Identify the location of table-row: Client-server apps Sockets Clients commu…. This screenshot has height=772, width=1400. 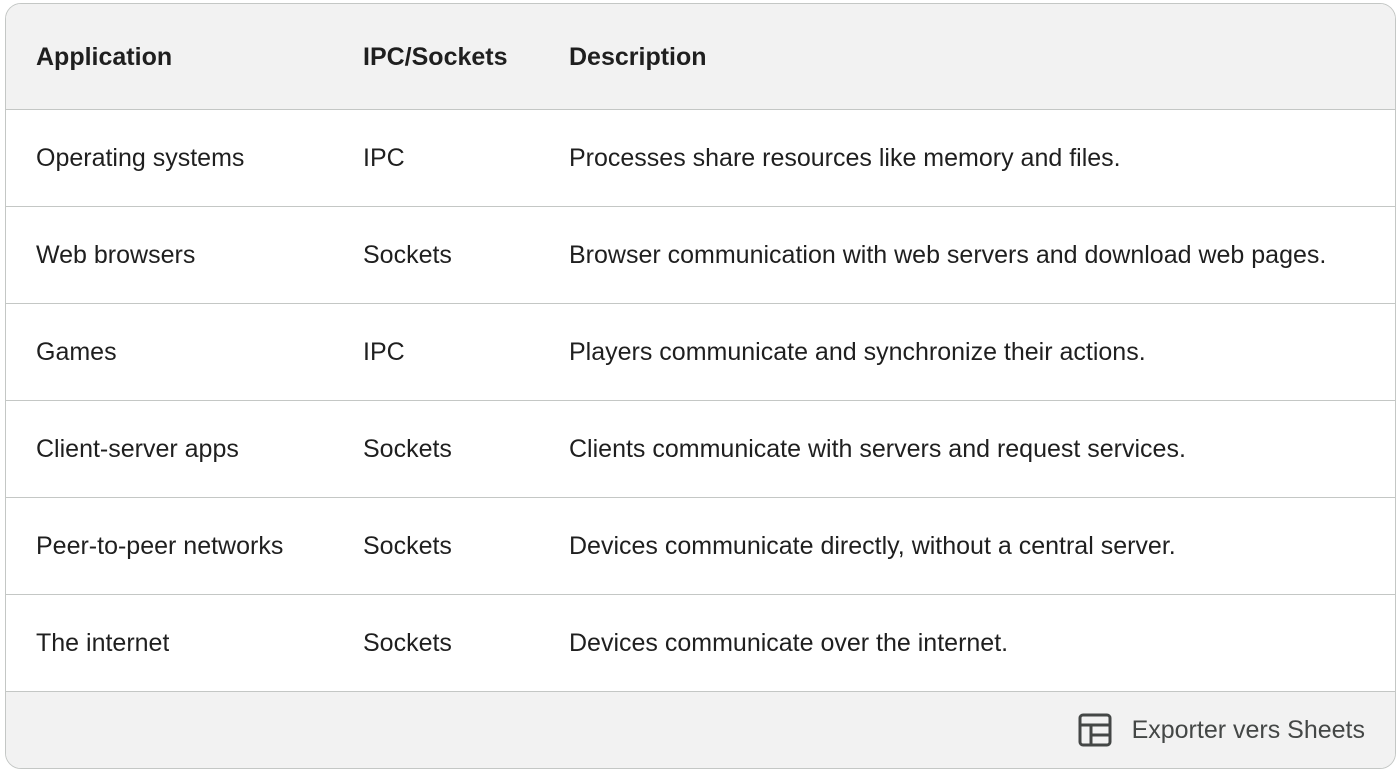
(700, 449).